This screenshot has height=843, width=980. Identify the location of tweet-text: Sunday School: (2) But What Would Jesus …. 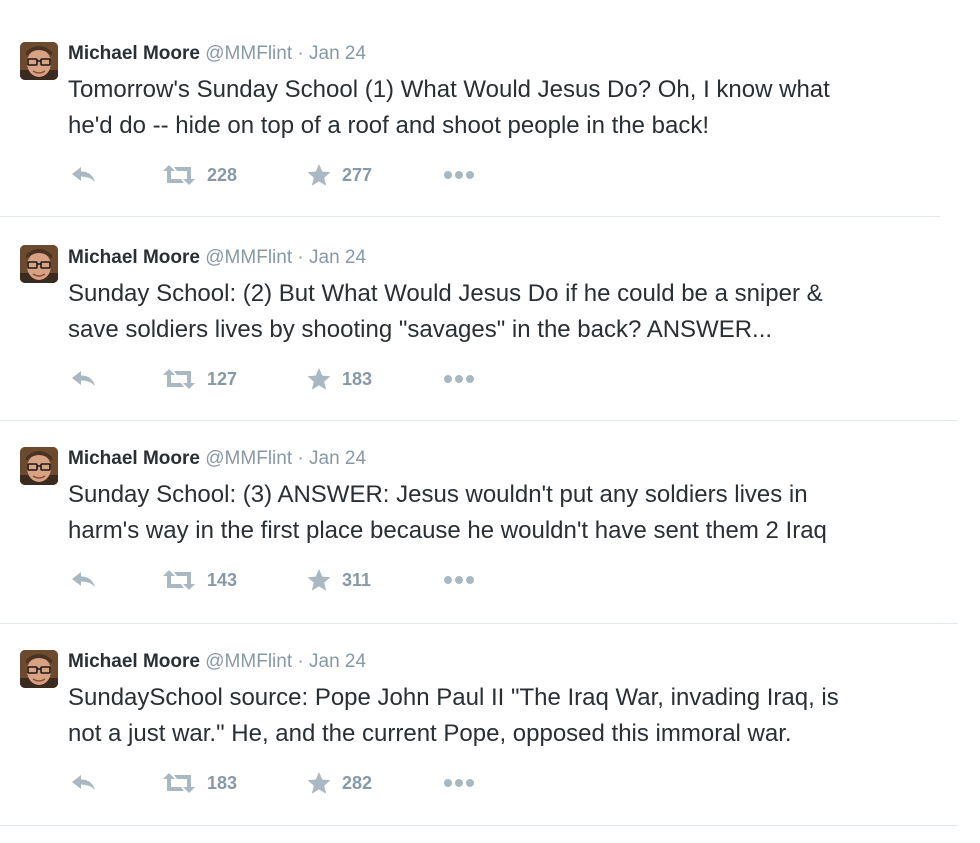
(445, 311).